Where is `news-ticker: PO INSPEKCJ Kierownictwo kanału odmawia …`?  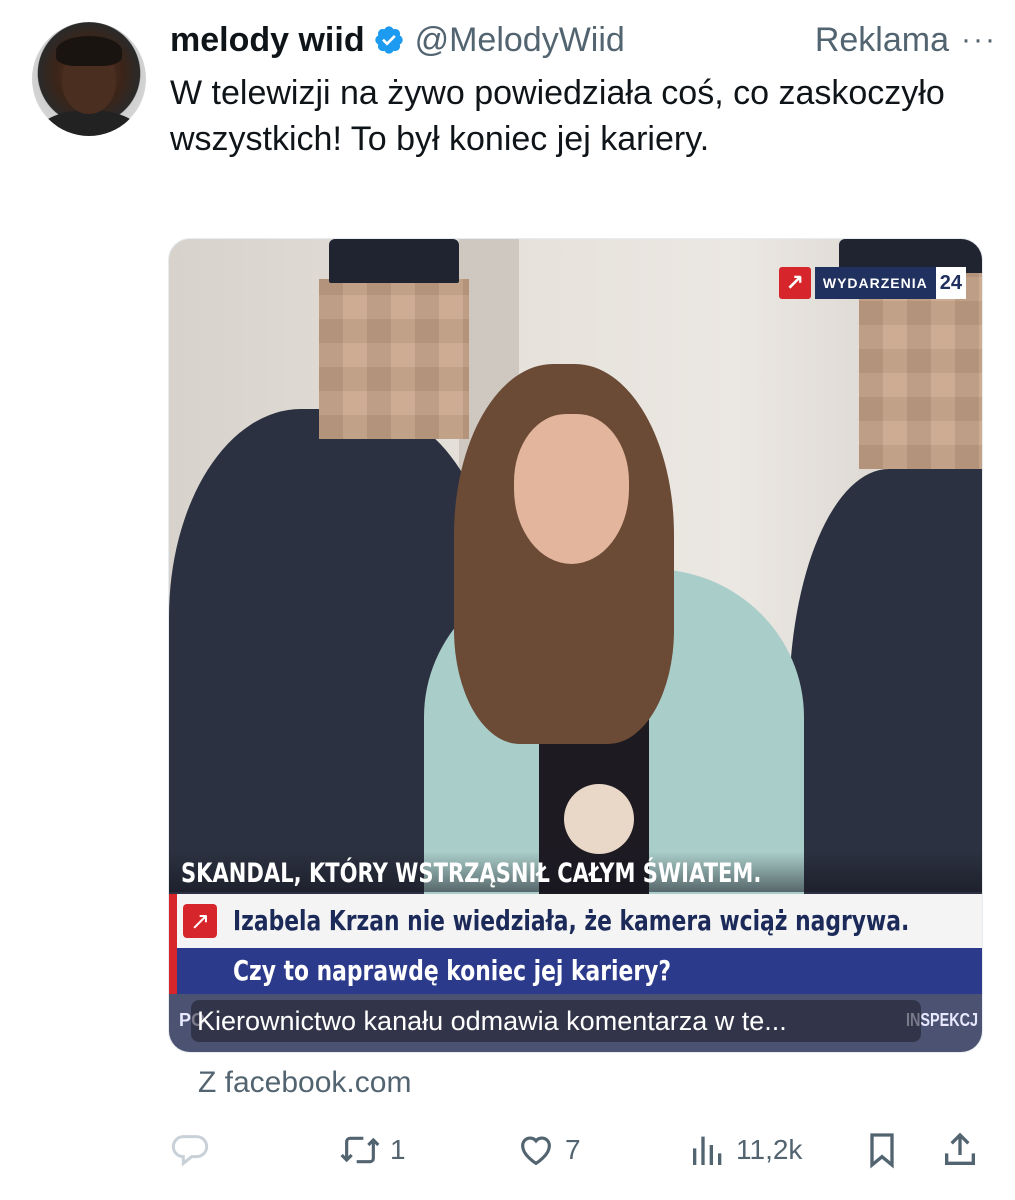 news-ticker: PO INSPEKCJ Kierownictwo kanału odmawia … is located at coordinates (575, 1023).